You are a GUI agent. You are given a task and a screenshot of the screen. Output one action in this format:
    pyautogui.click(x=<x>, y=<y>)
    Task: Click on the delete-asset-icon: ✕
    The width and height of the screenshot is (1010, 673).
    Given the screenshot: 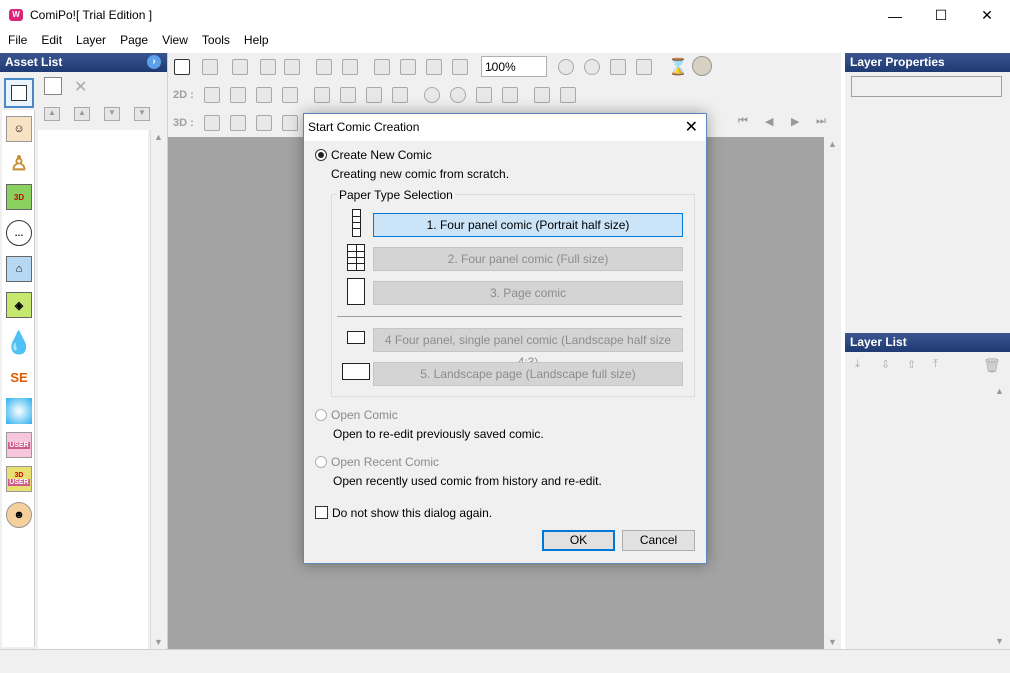 What is the action you would take?
    pyautogui.click(x=83, y=86)
    